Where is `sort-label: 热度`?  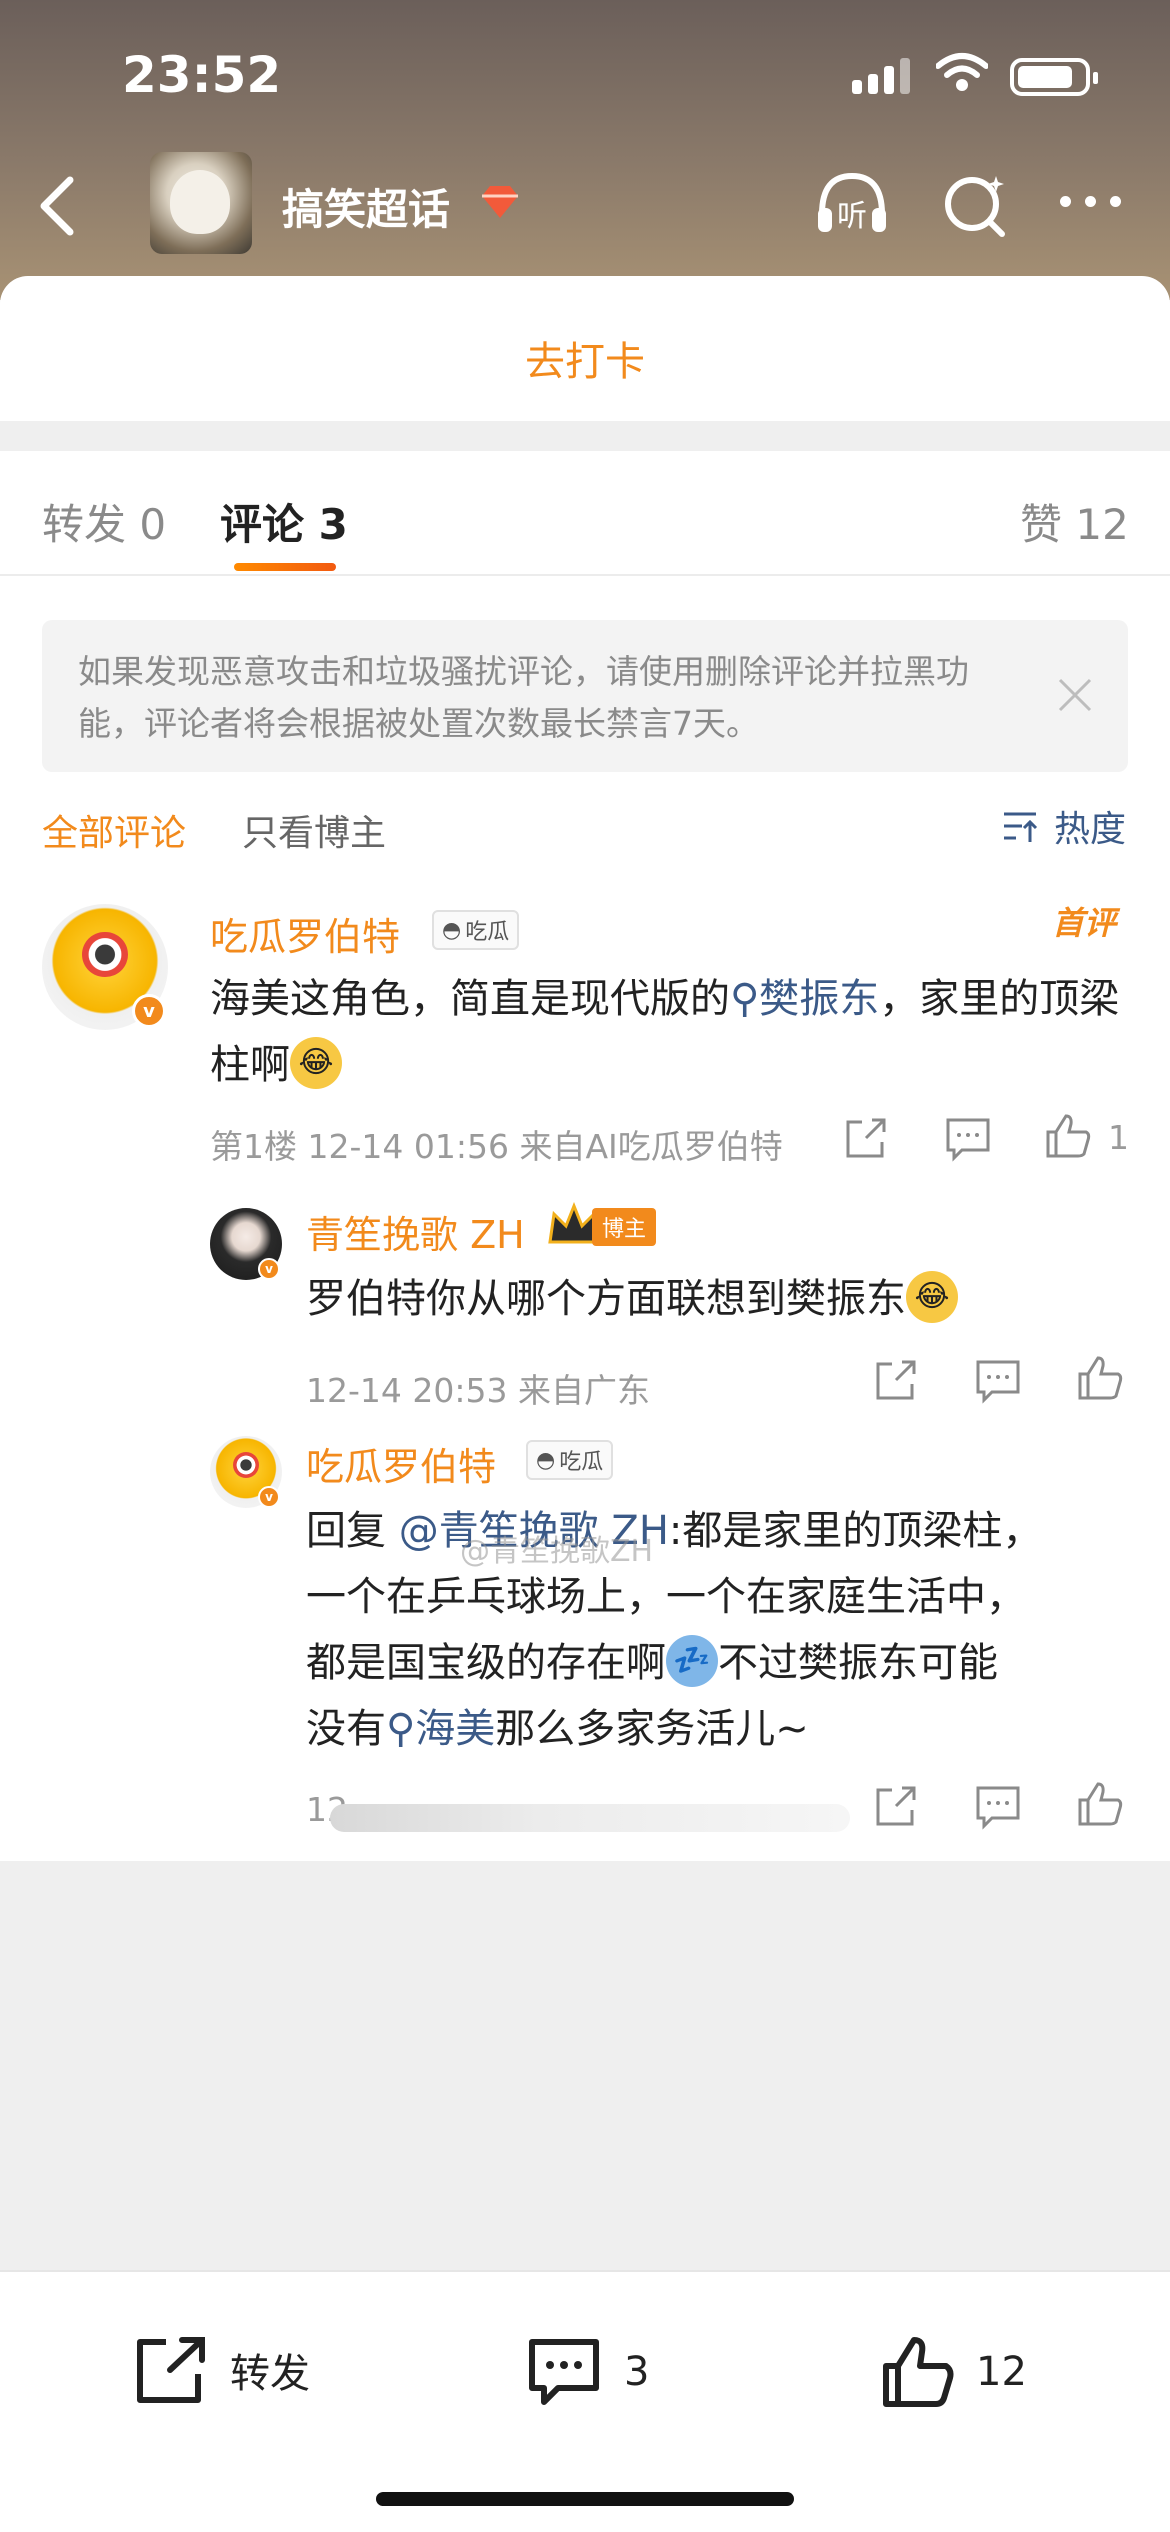
sort-label: 热度 is located at coordinates (1090, 829).